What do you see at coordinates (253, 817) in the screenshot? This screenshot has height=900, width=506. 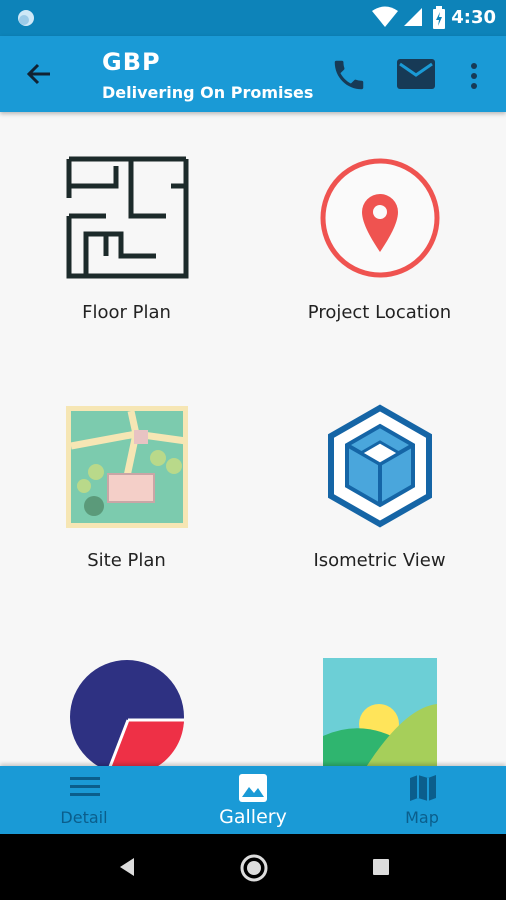 I see `nav-gallery-label: Gallery` at bounding box center [253, 817].